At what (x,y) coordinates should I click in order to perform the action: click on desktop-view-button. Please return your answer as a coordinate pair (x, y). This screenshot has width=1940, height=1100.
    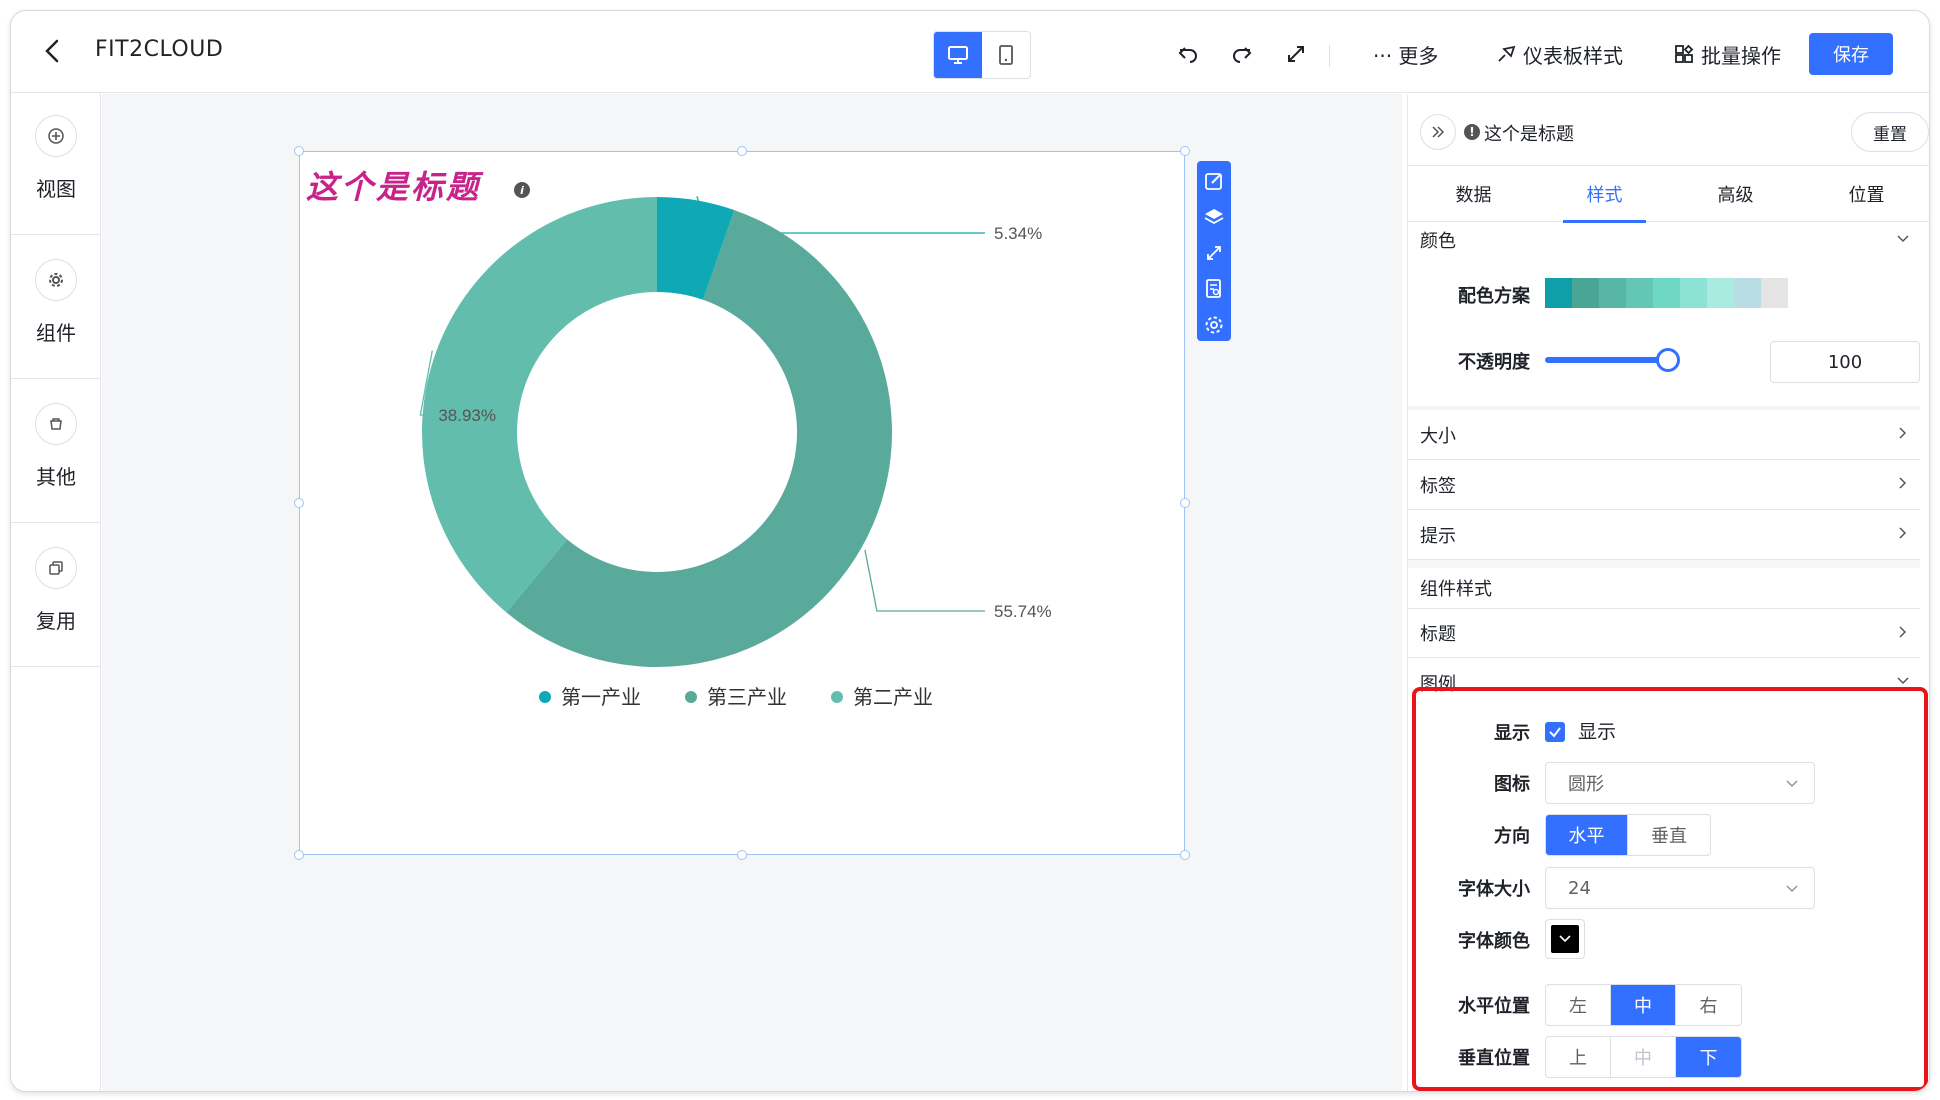
    Looking at the image, I should click on (958, 55).